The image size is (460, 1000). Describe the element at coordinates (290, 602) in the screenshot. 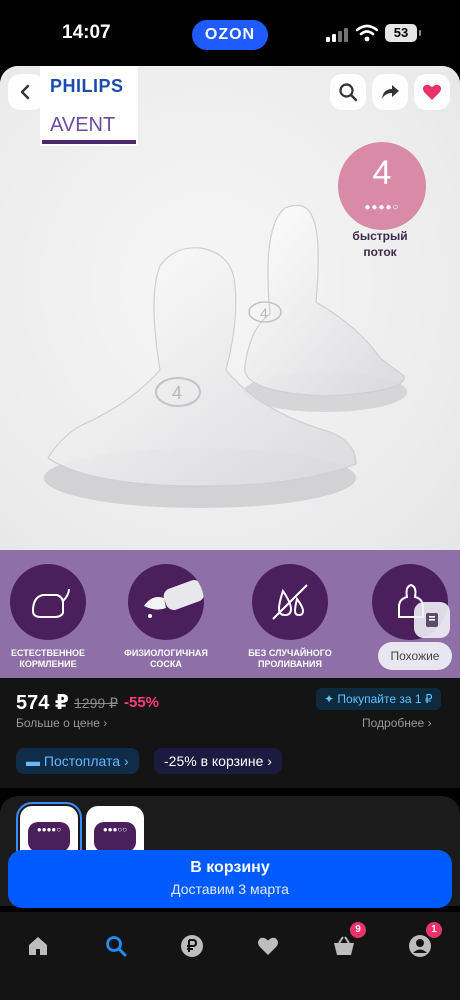

I see `no-spill-icon` at that location.